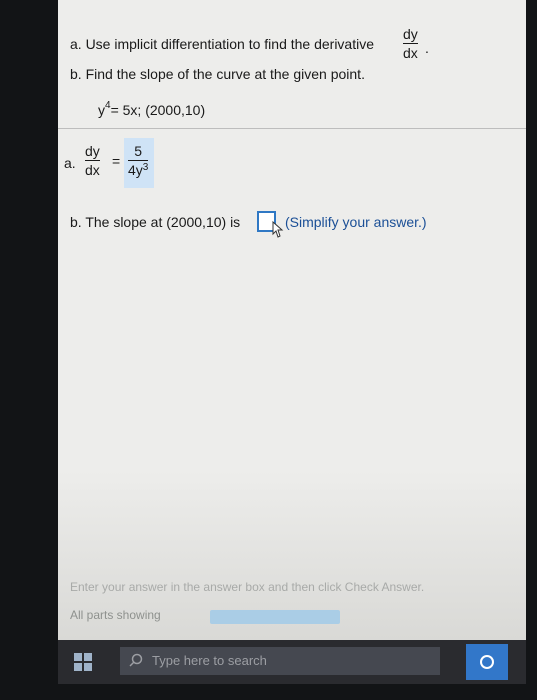  I want to click on cortana-button, so click(487, 662).